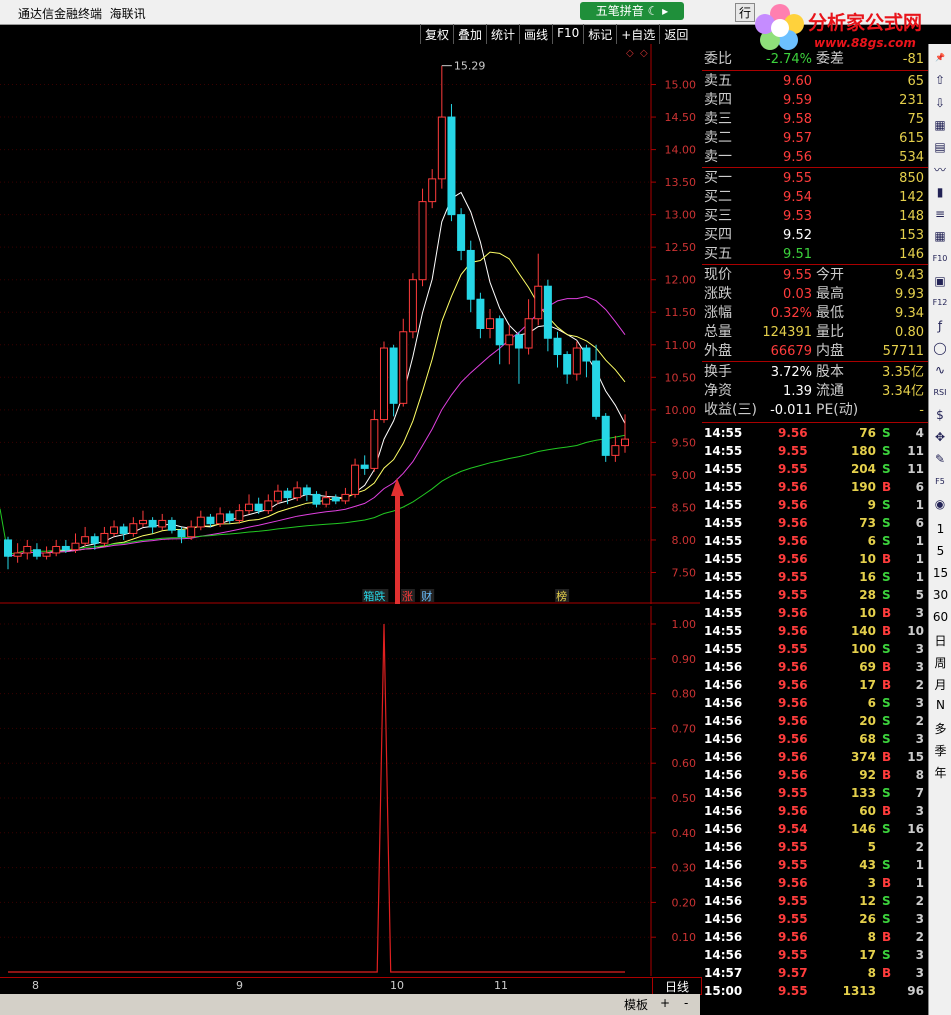 This screenshot has height=1015, width=951. Describe the element at coordinates (567, 34) in the screenshot. I see `toolbar-f10-button: F10` at that location.